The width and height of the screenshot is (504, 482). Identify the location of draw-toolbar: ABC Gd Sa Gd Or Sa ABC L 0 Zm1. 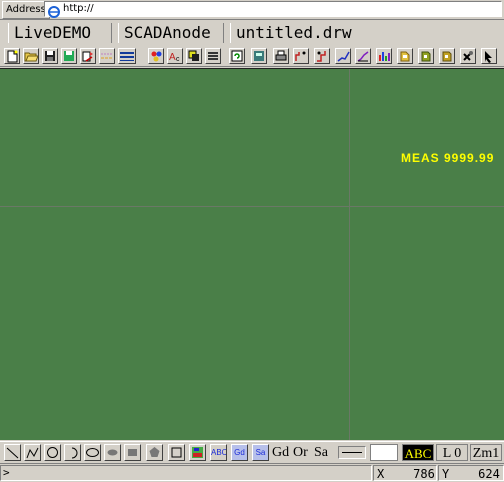
(252, 452).